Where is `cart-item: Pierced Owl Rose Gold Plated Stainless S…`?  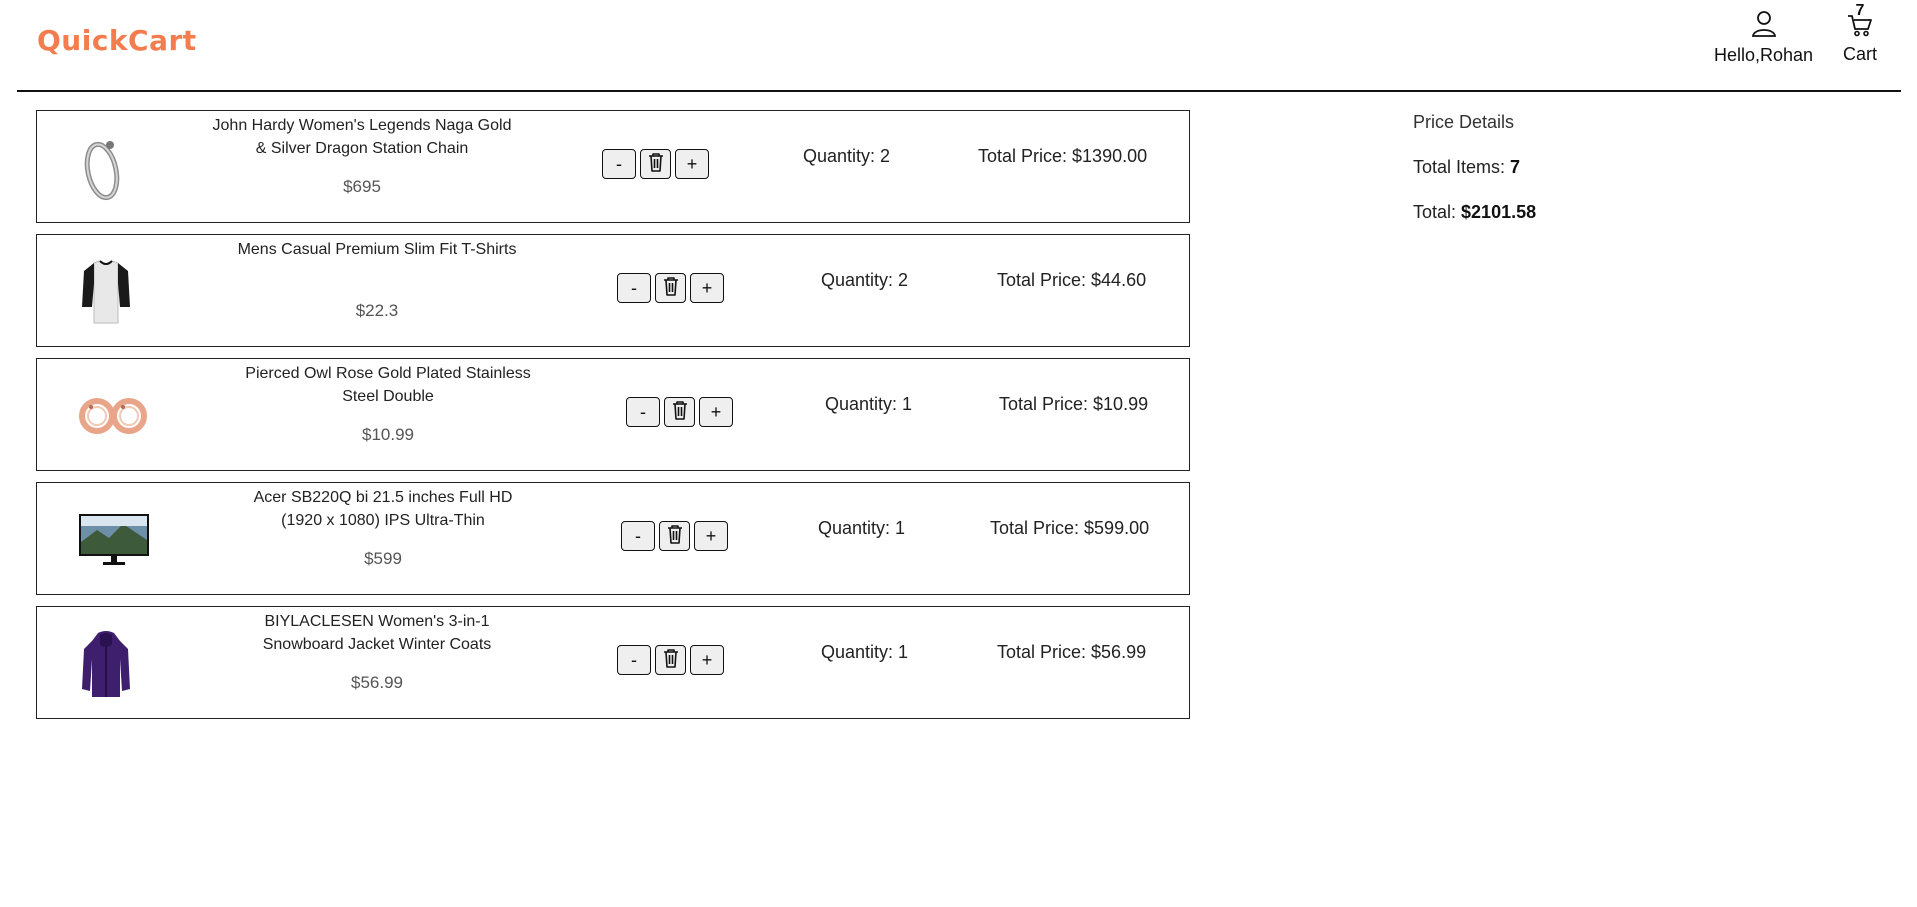
cart-item: Pierced Owl Rose Gold Plated Stainless S… is located at coordinates (613, 414).